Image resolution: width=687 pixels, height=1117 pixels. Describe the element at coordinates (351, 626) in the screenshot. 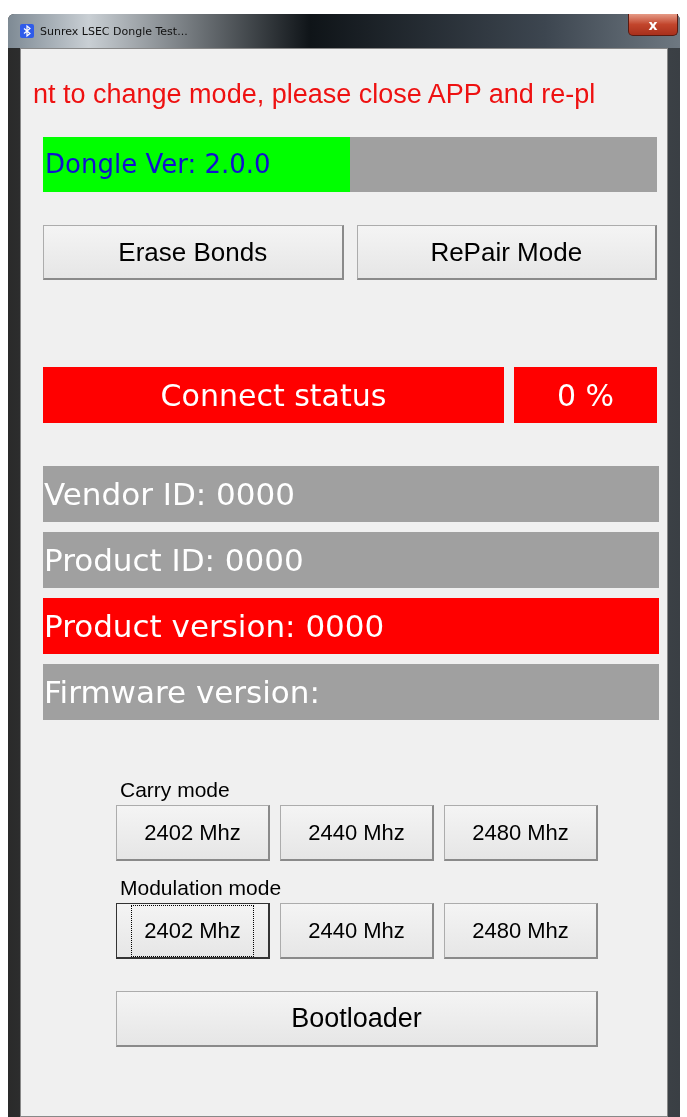

I see `info-row: Product version: 0000` at that location.